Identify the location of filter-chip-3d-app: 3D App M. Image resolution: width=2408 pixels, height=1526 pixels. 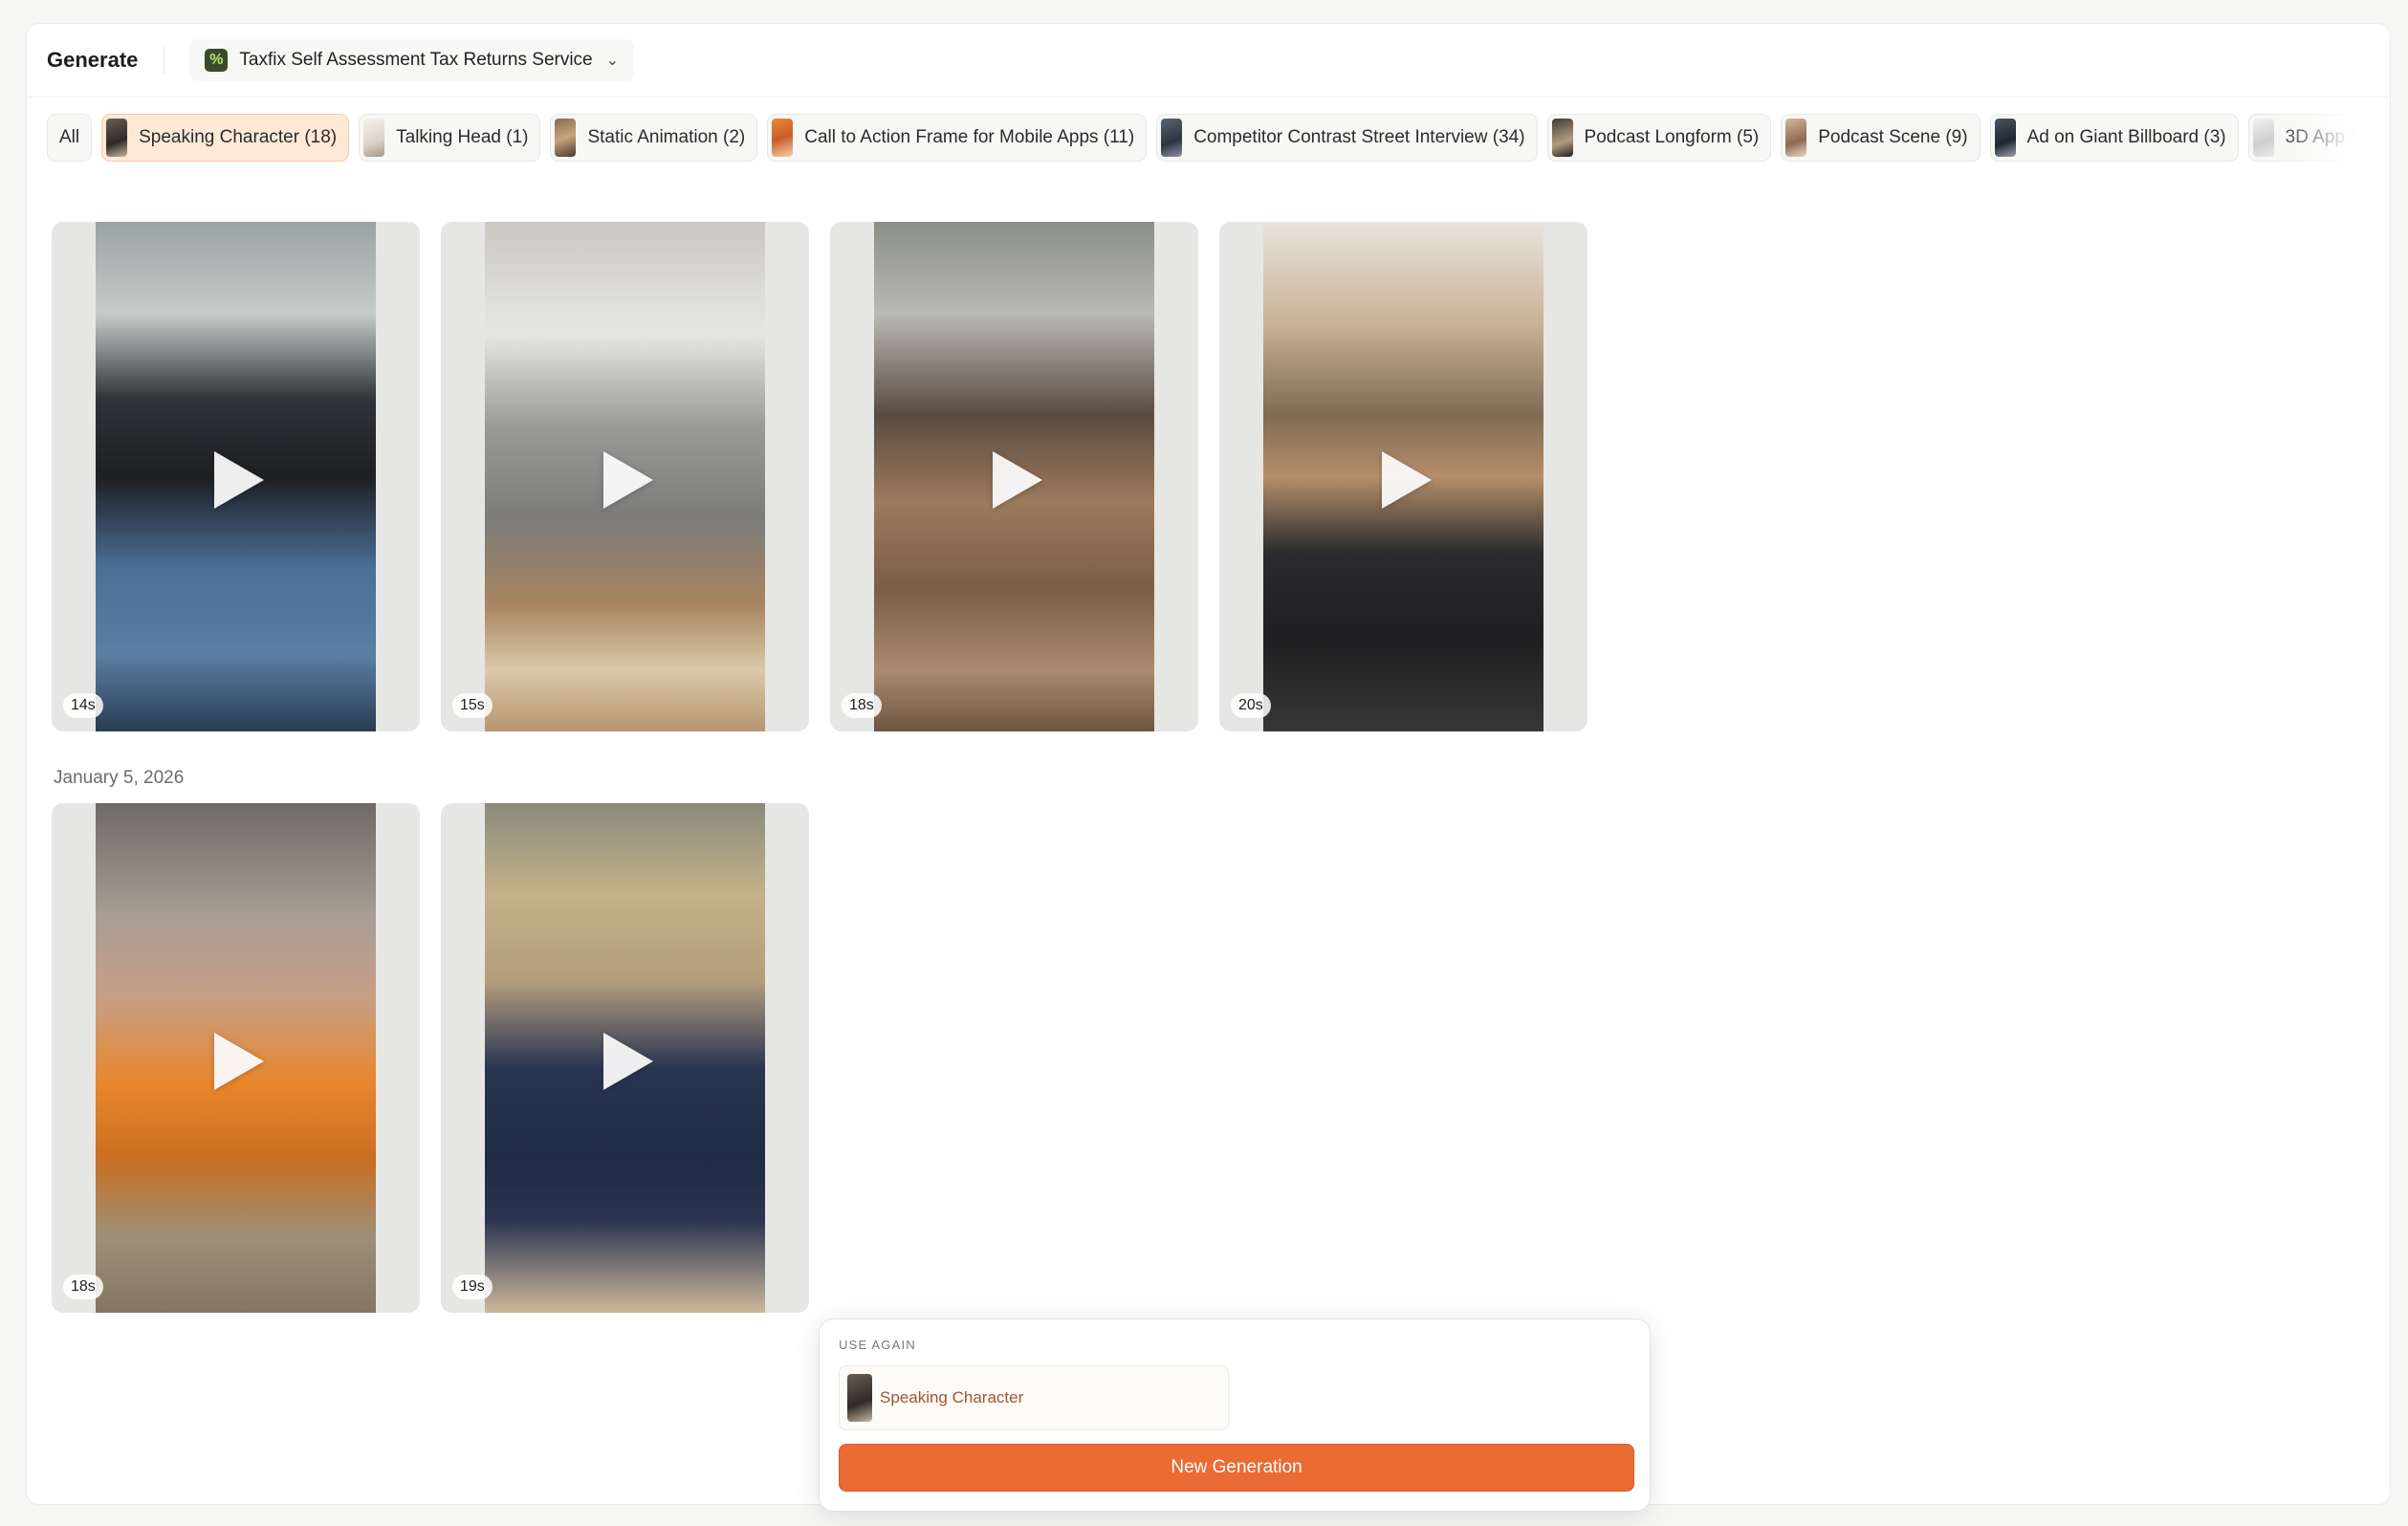
(2313, 138).